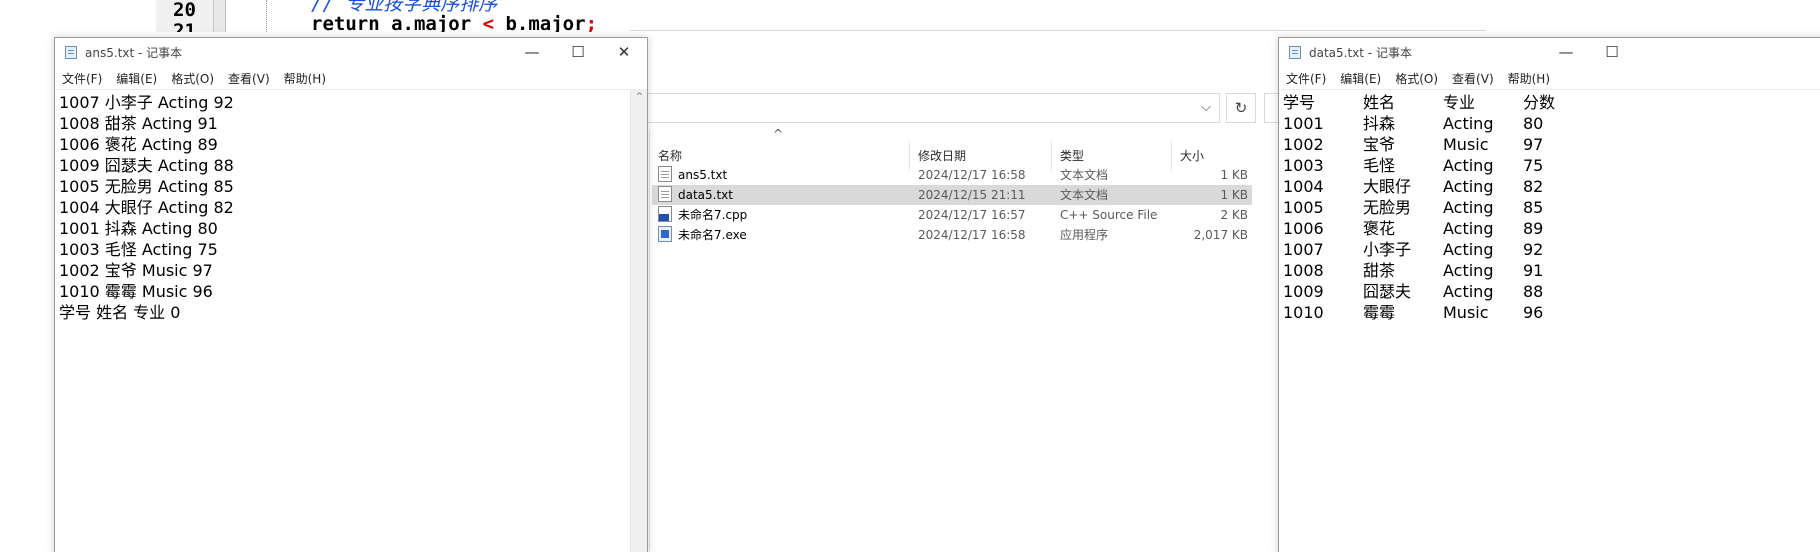 The height and width of the screenshot is (552, 1820). Describe the element at coordinates (1533, 123) in the screenshot. I see `text-cell: 80` at that location.